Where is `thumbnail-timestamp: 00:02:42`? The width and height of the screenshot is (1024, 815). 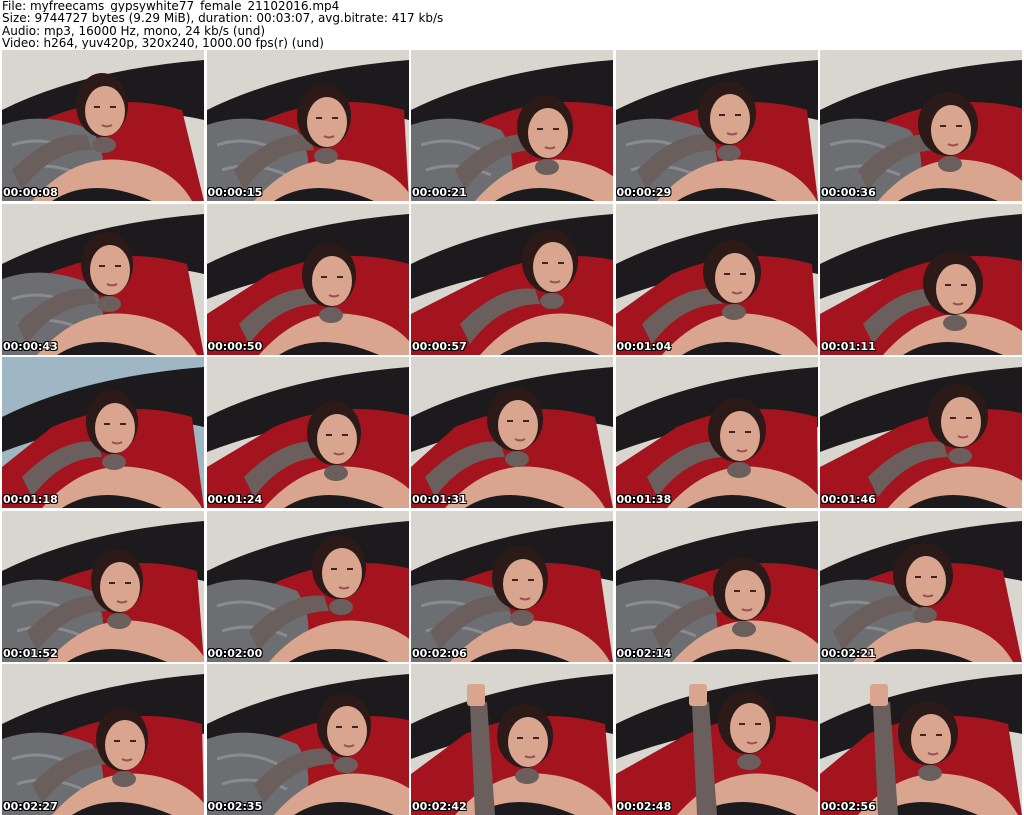
thumbnail-timestamp: 00:02:42 is located at coordinates (439, 806).